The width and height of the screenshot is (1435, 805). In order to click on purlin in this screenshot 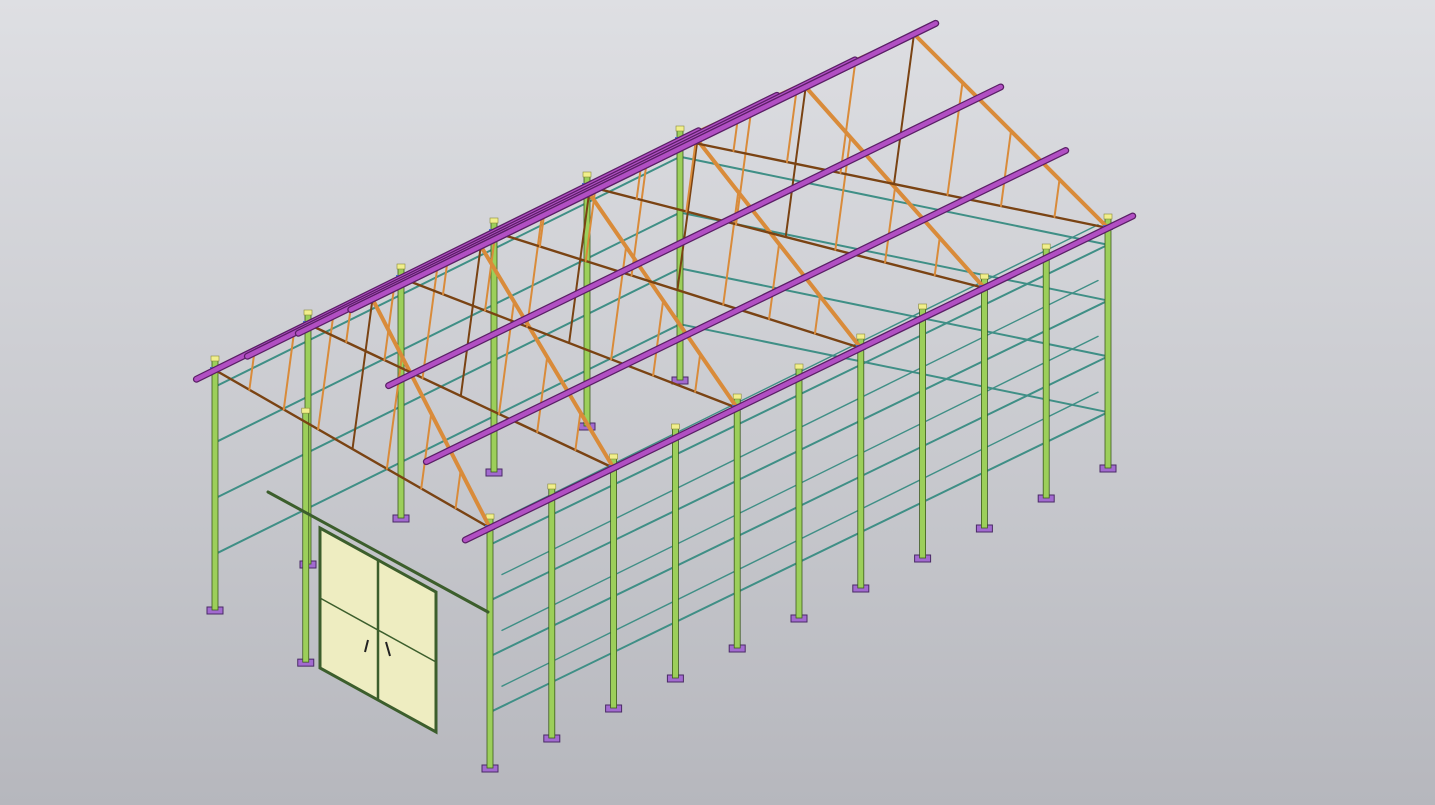, I will do `click(643, 166)`.